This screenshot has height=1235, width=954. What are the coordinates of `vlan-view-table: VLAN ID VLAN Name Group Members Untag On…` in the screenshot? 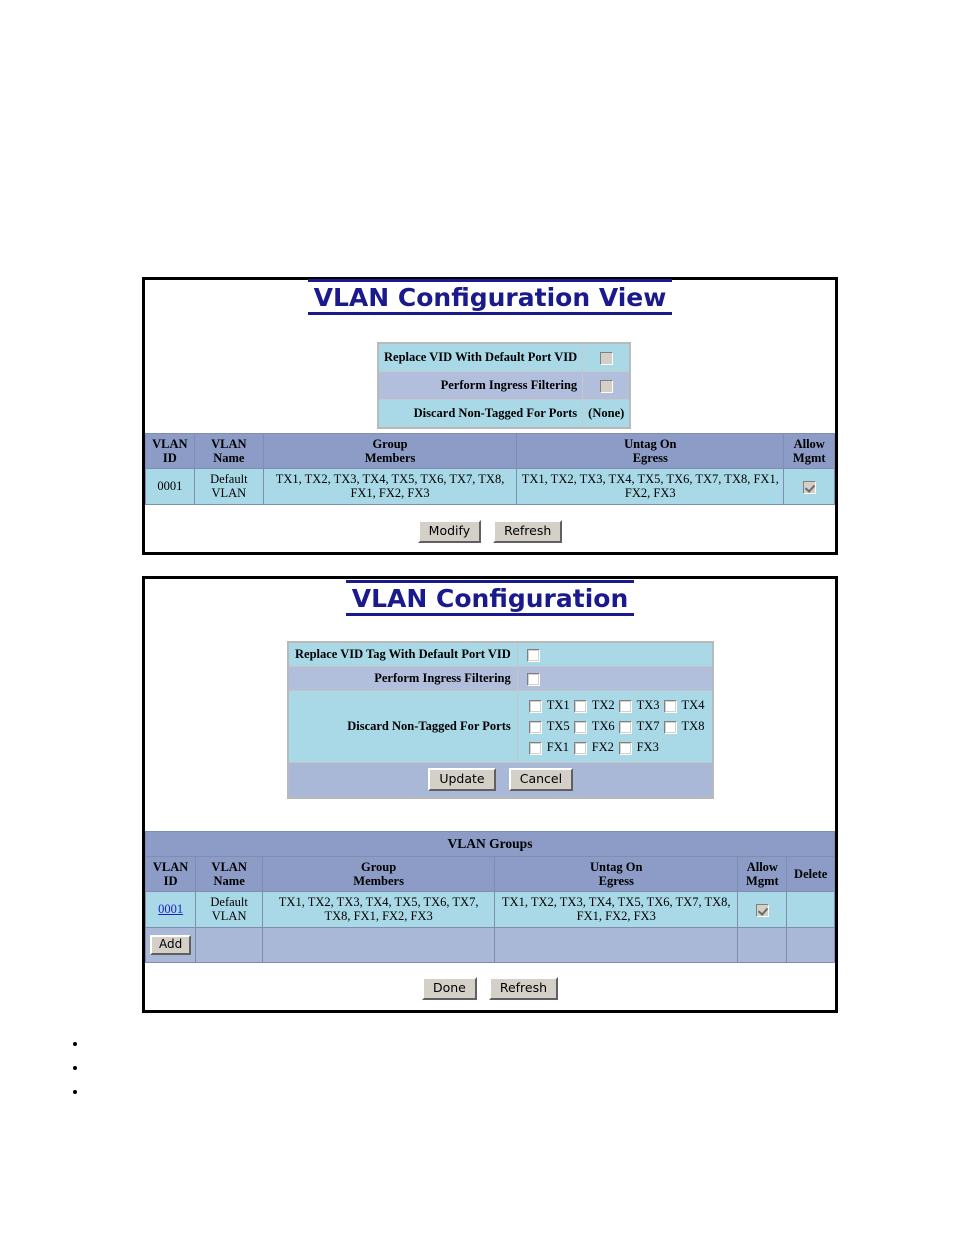 It's located at (490, 469).